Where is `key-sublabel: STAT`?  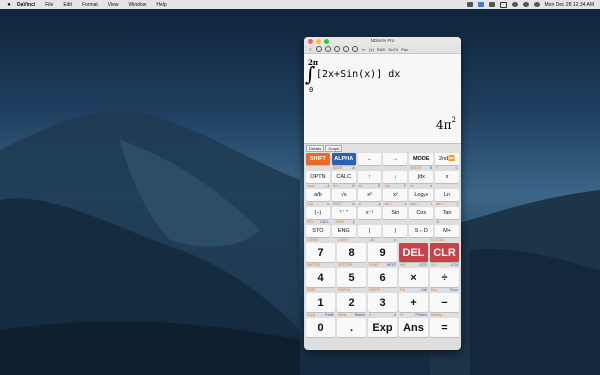 key-sublabel: STAT is located at coordinates (320, 290).